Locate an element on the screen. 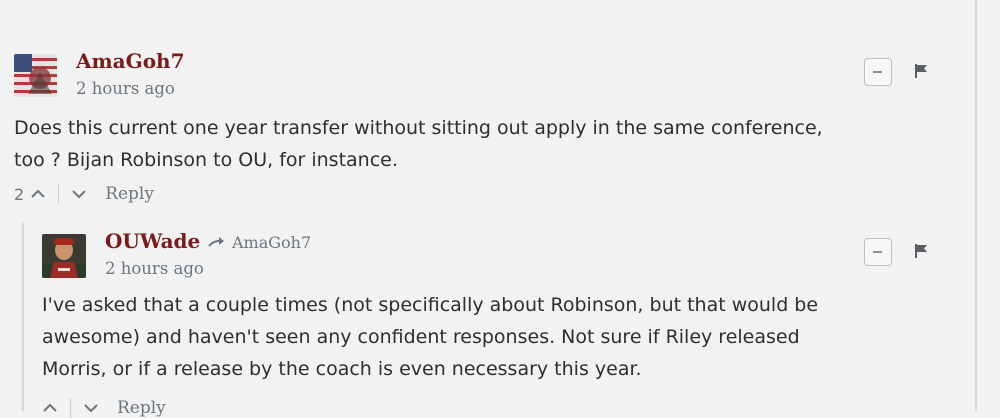 The image size is (1000, 418). in-reply-to: AmaGoh7 is located at coordinates (259, 242).